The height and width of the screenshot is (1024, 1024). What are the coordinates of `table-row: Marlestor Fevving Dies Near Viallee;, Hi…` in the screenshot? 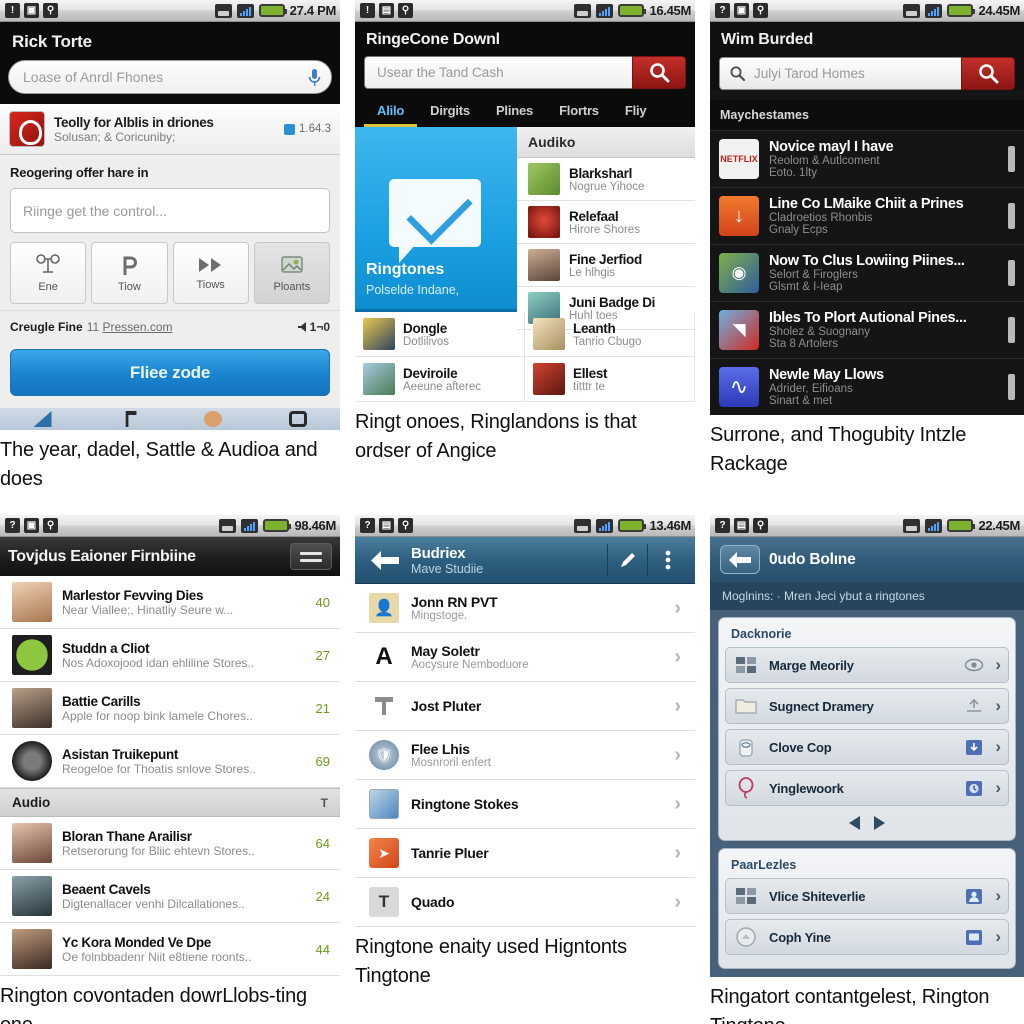 It's located at (170, 602).